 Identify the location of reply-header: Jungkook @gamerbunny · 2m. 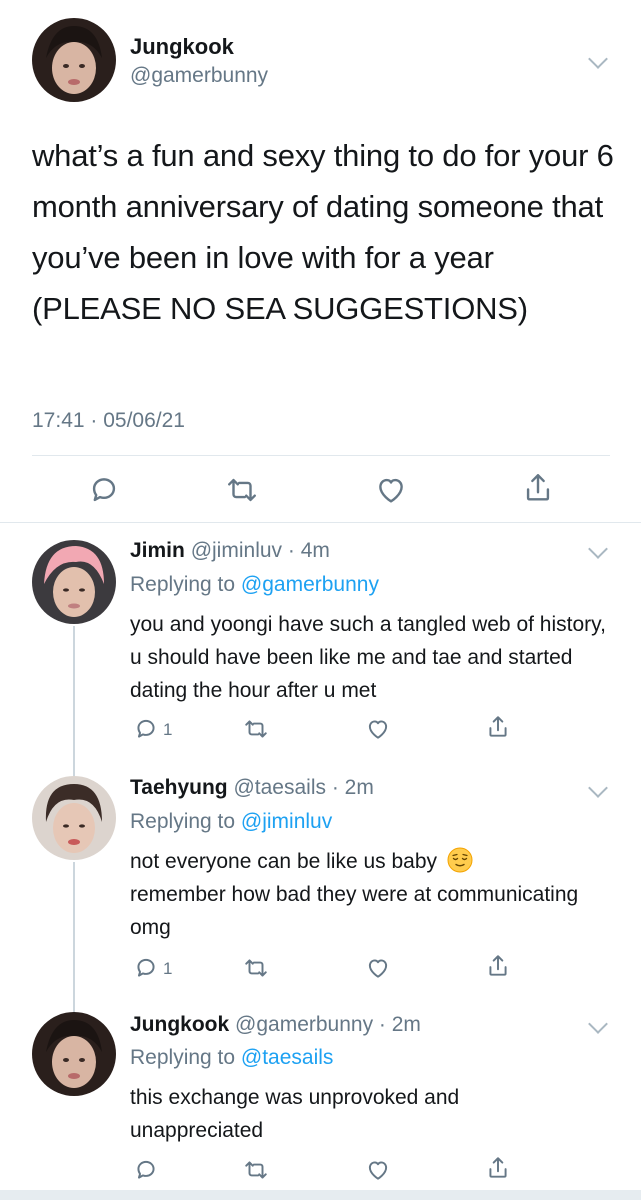
(275, 1025).